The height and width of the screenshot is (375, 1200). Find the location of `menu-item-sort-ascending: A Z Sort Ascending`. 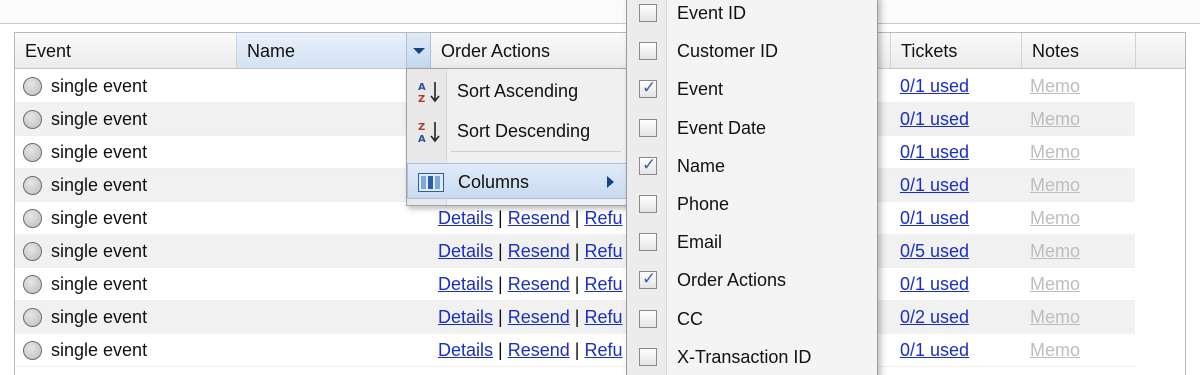

menu-item-sort-ascending: A Z Sort Ascending is located at coordinates (517, 91).